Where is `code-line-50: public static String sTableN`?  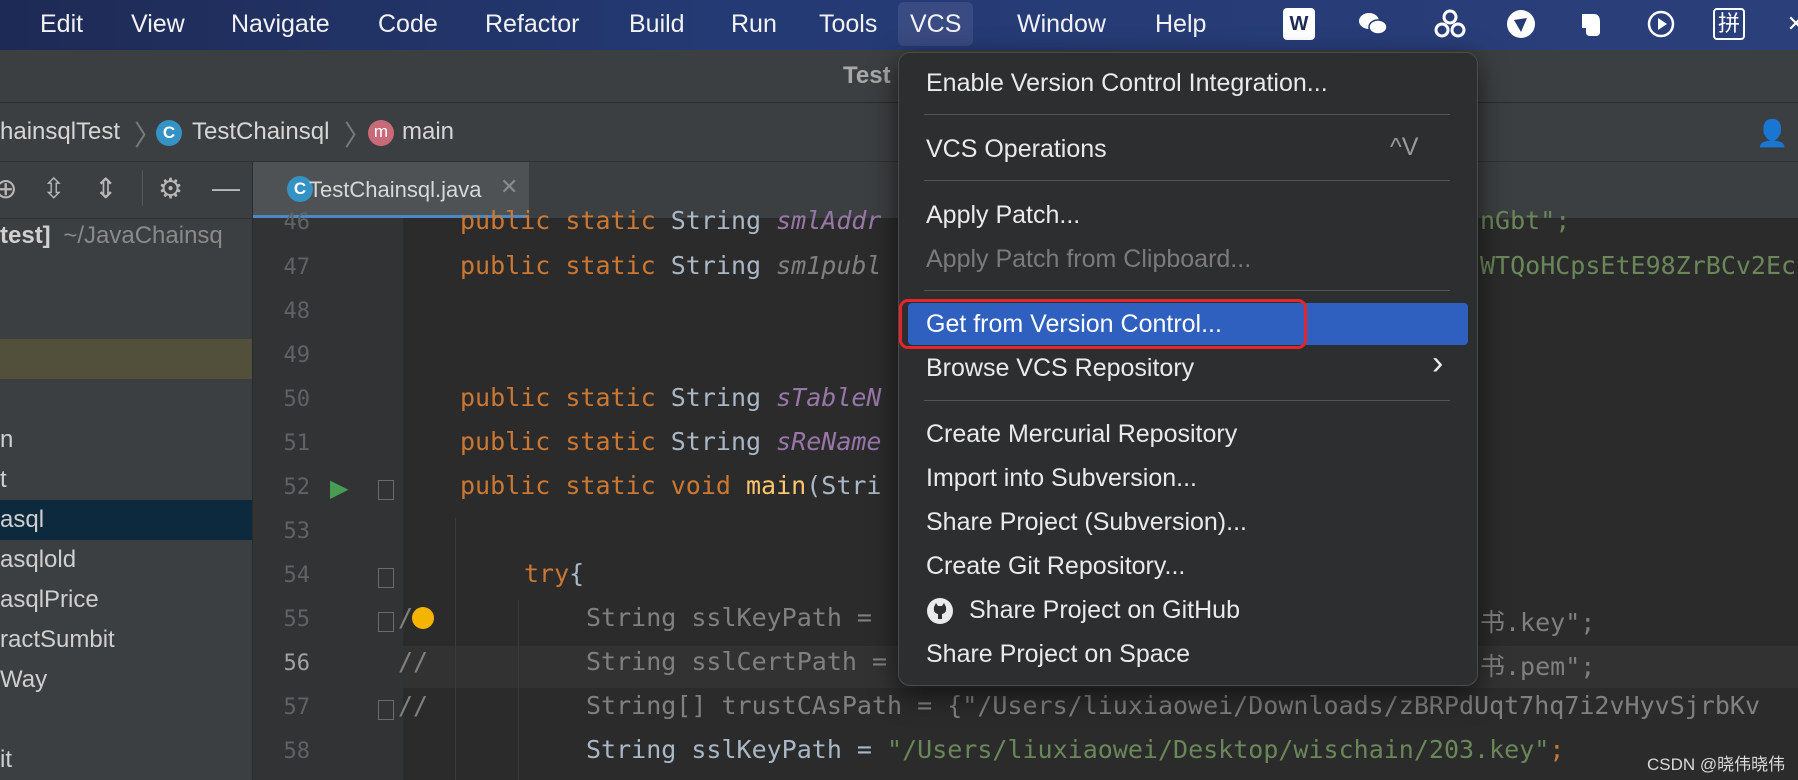 code-line-50: public static String sTableN is located at coordinates (670, 397).